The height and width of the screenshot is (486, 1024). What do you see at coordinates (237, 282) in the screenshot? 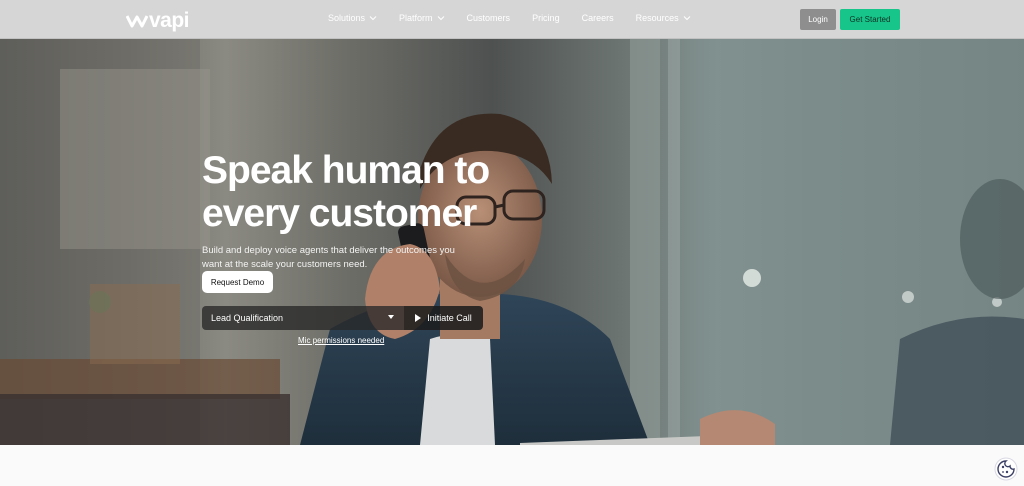
I see `request-demo-button: Request Demo` at bounding box center [237, 282].